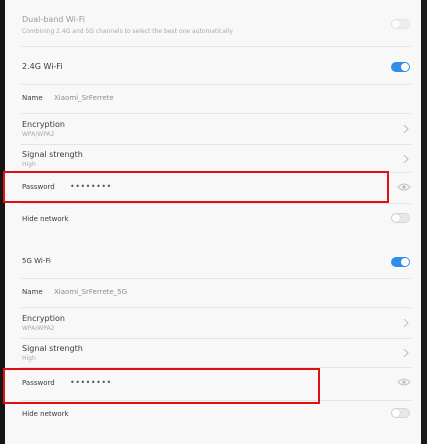  What do you see at coordinates (213, 416) in the screenshot?
I see `band-5-hide-row: Hide network` at bounding box center [213, 416].